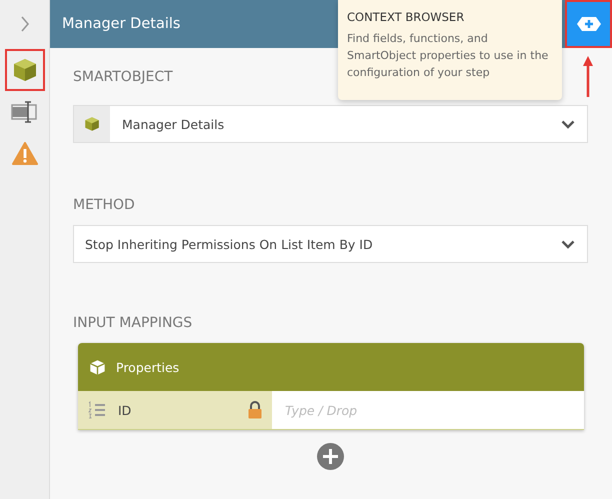  I want to click on section-label: INPUT MAPPINGS, so click(132, 324).